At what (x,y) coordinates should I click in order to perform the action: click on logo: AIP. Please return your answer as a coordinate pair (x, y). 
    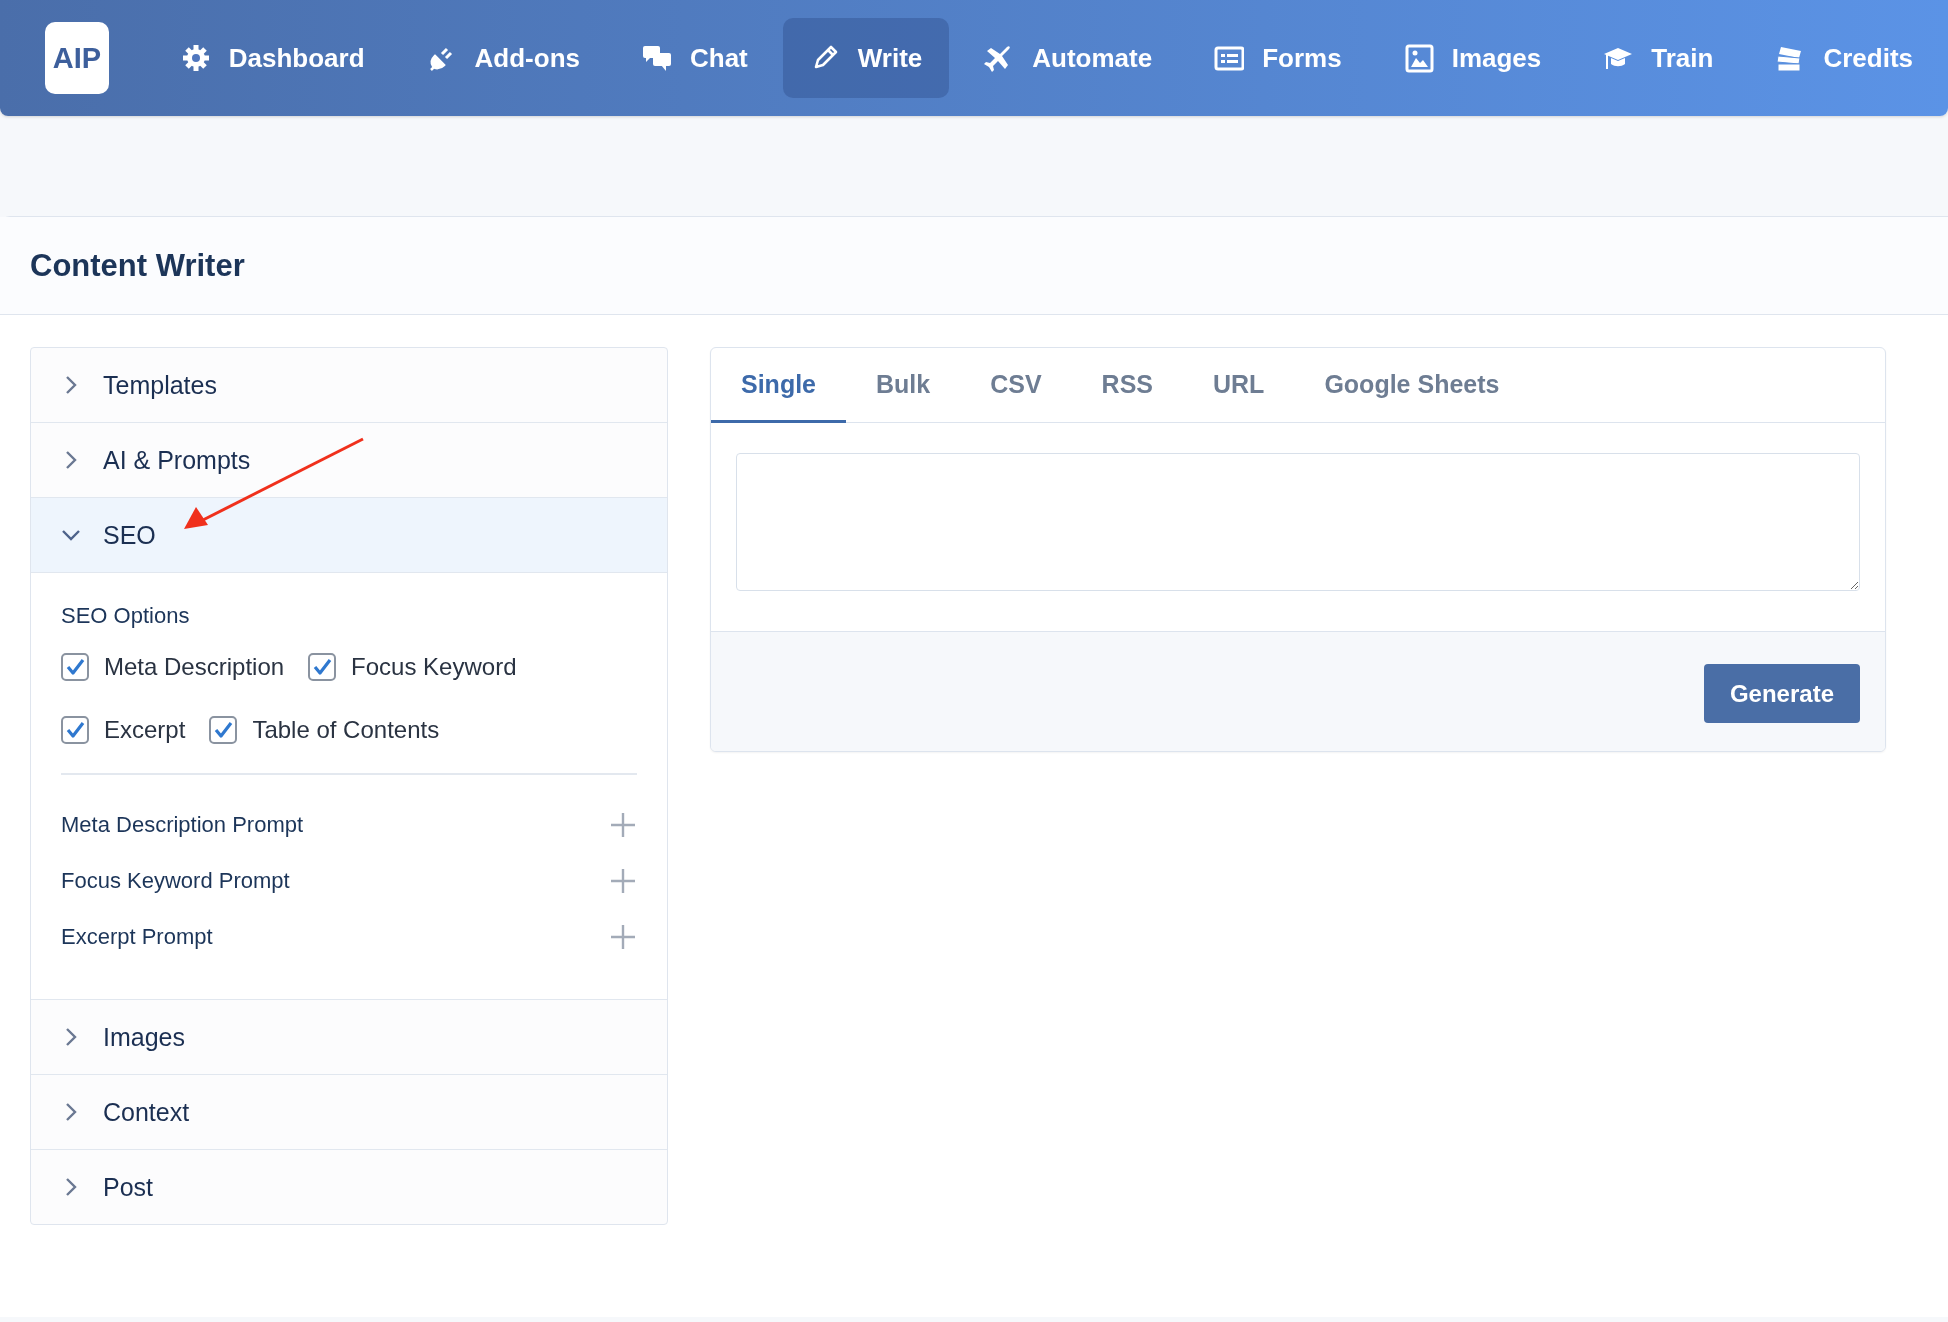
    Looking at the image, I should click on (77, 58).